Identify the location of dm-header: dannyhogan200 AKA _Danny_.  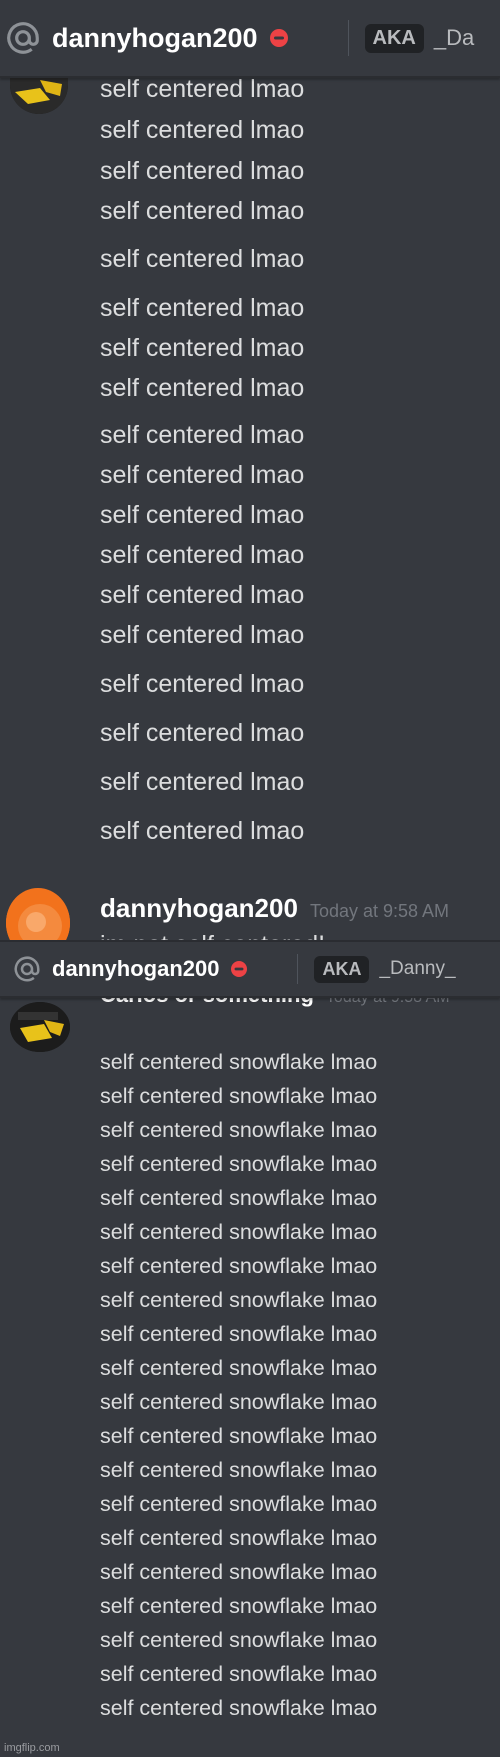
(250, 970).